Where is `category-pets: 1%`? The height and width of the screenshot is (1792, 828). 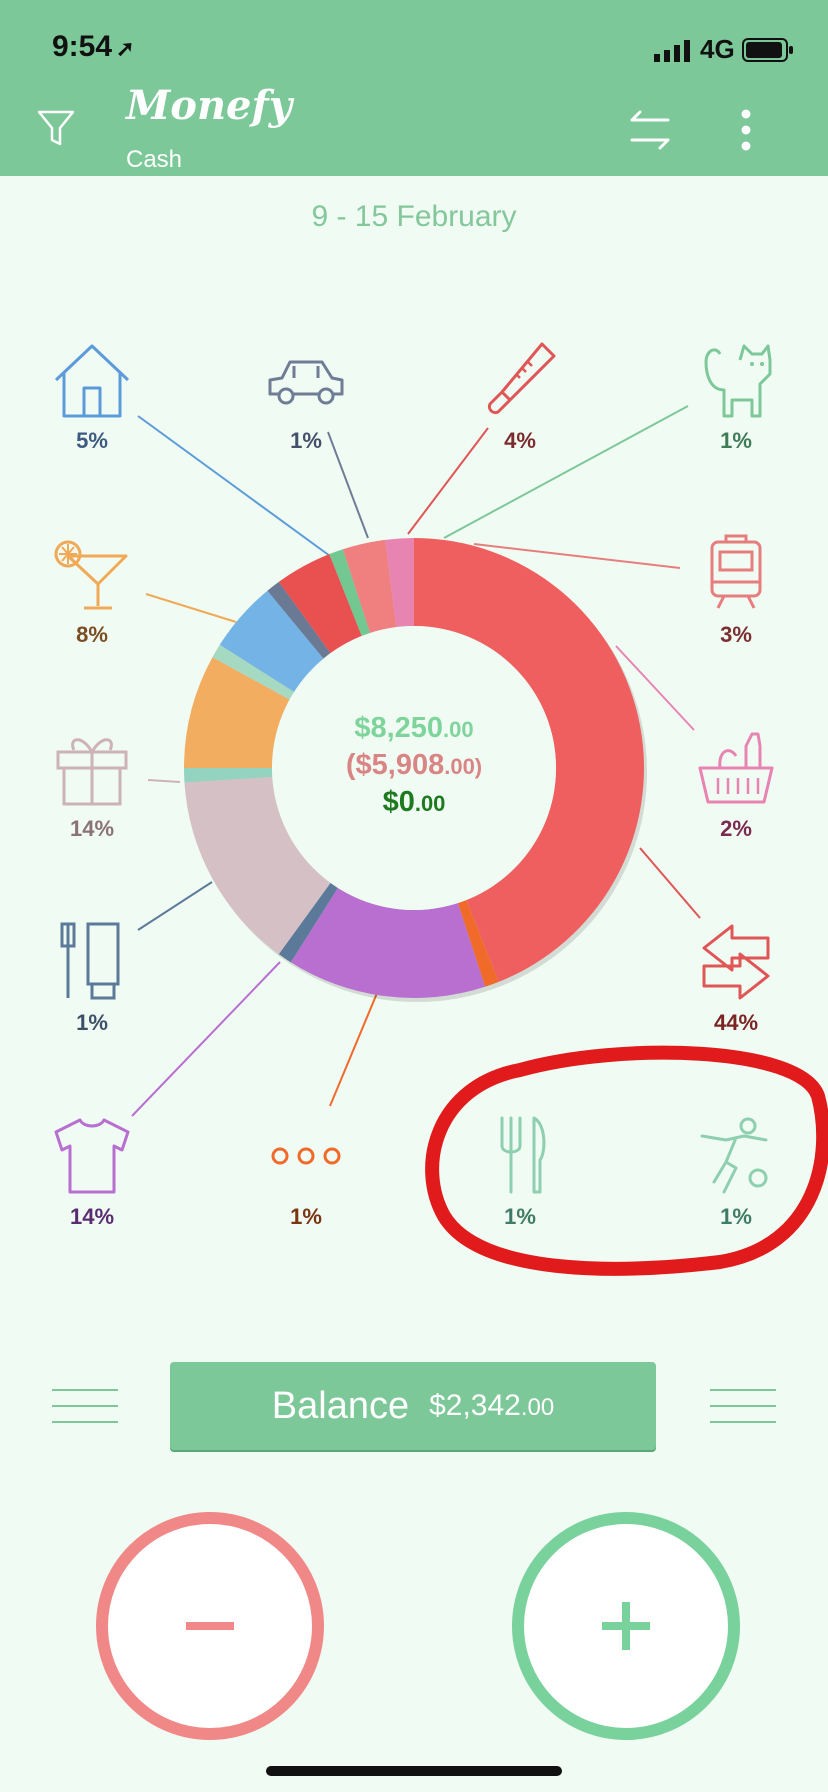
category-pets: 1% is located at coordinates (736, 400).